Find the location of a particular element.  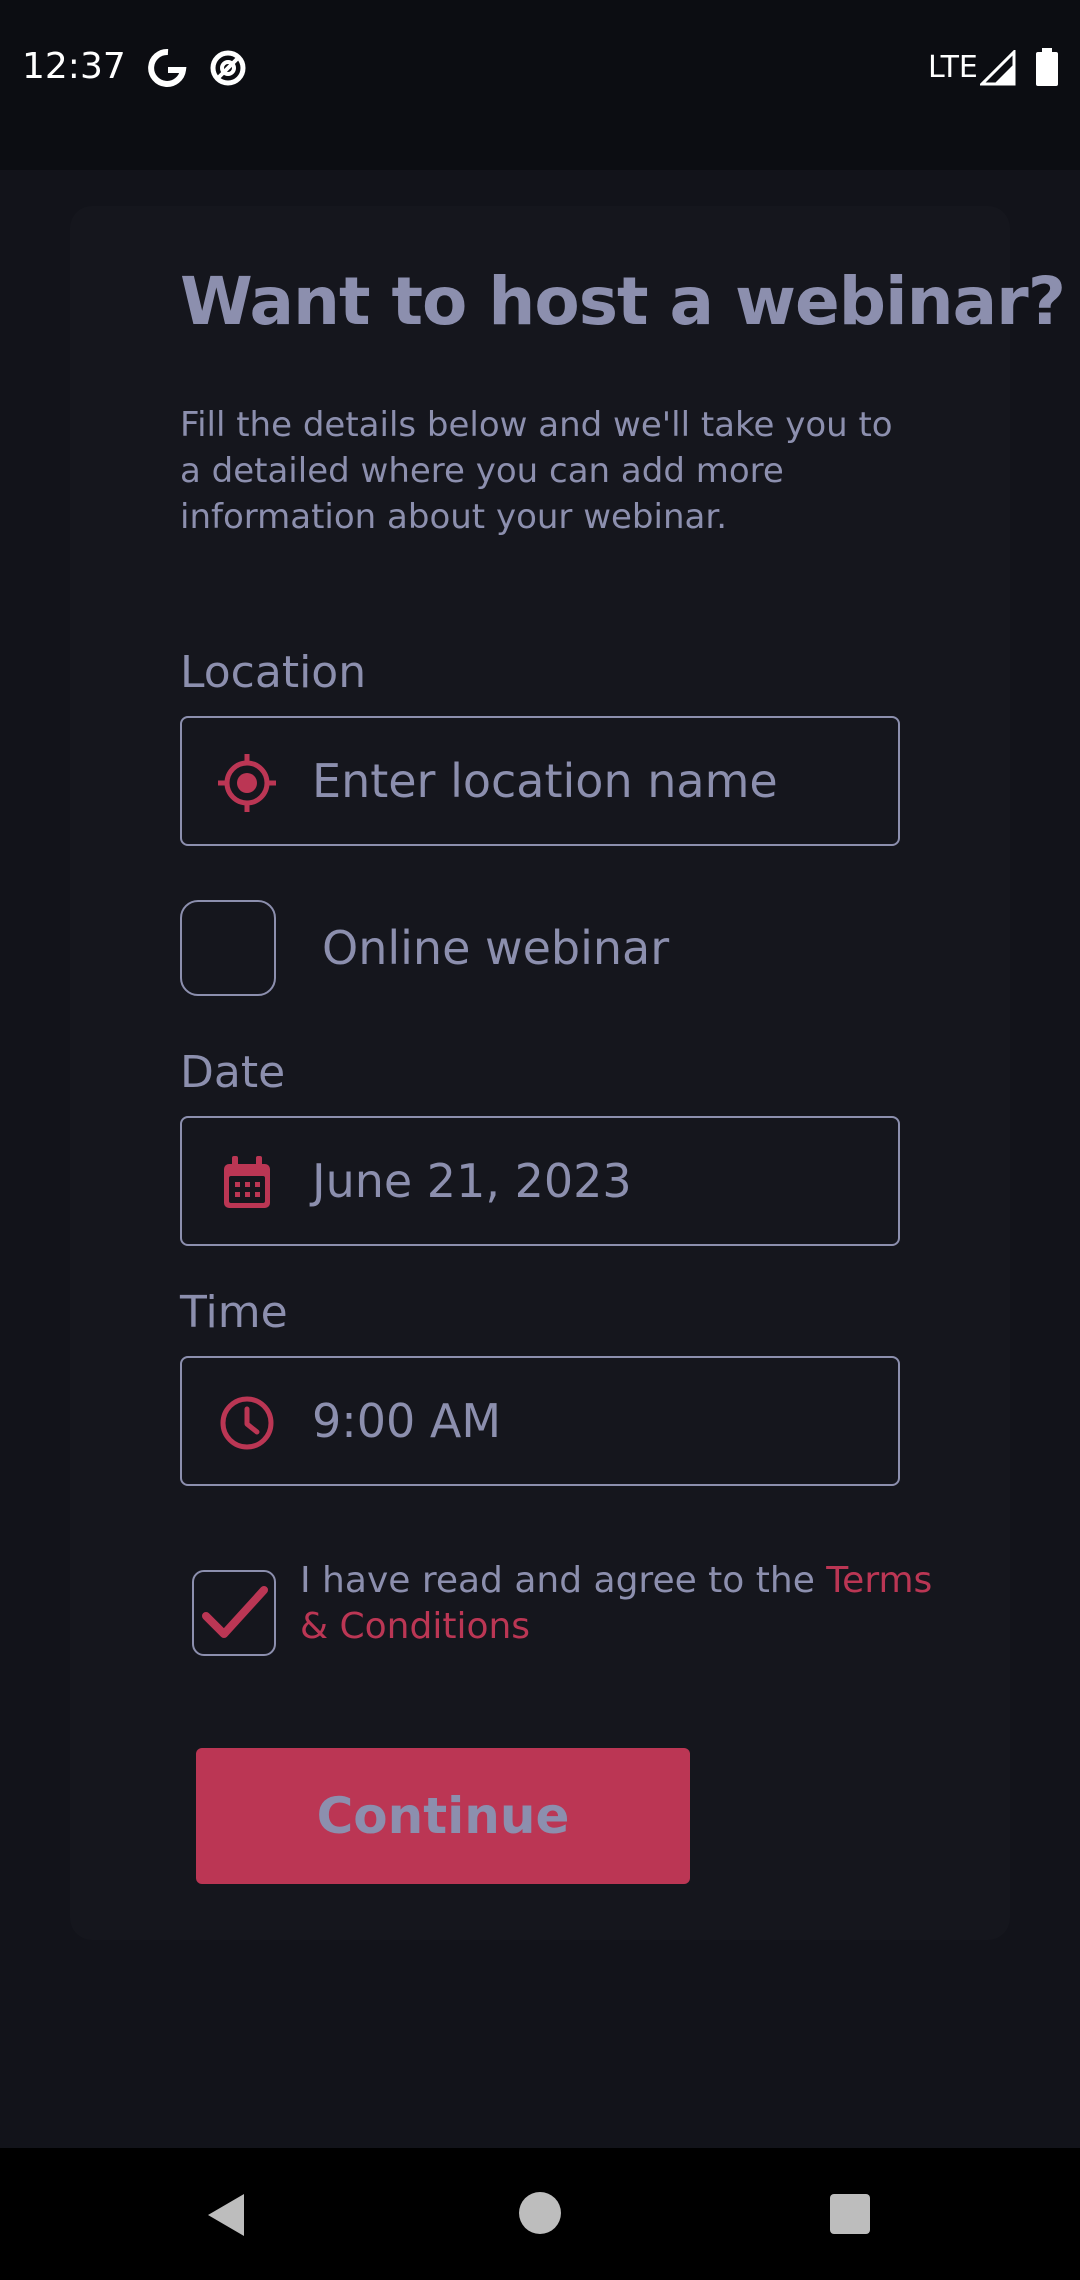

continue-button: Continue is located at coordinates (443, 1816).